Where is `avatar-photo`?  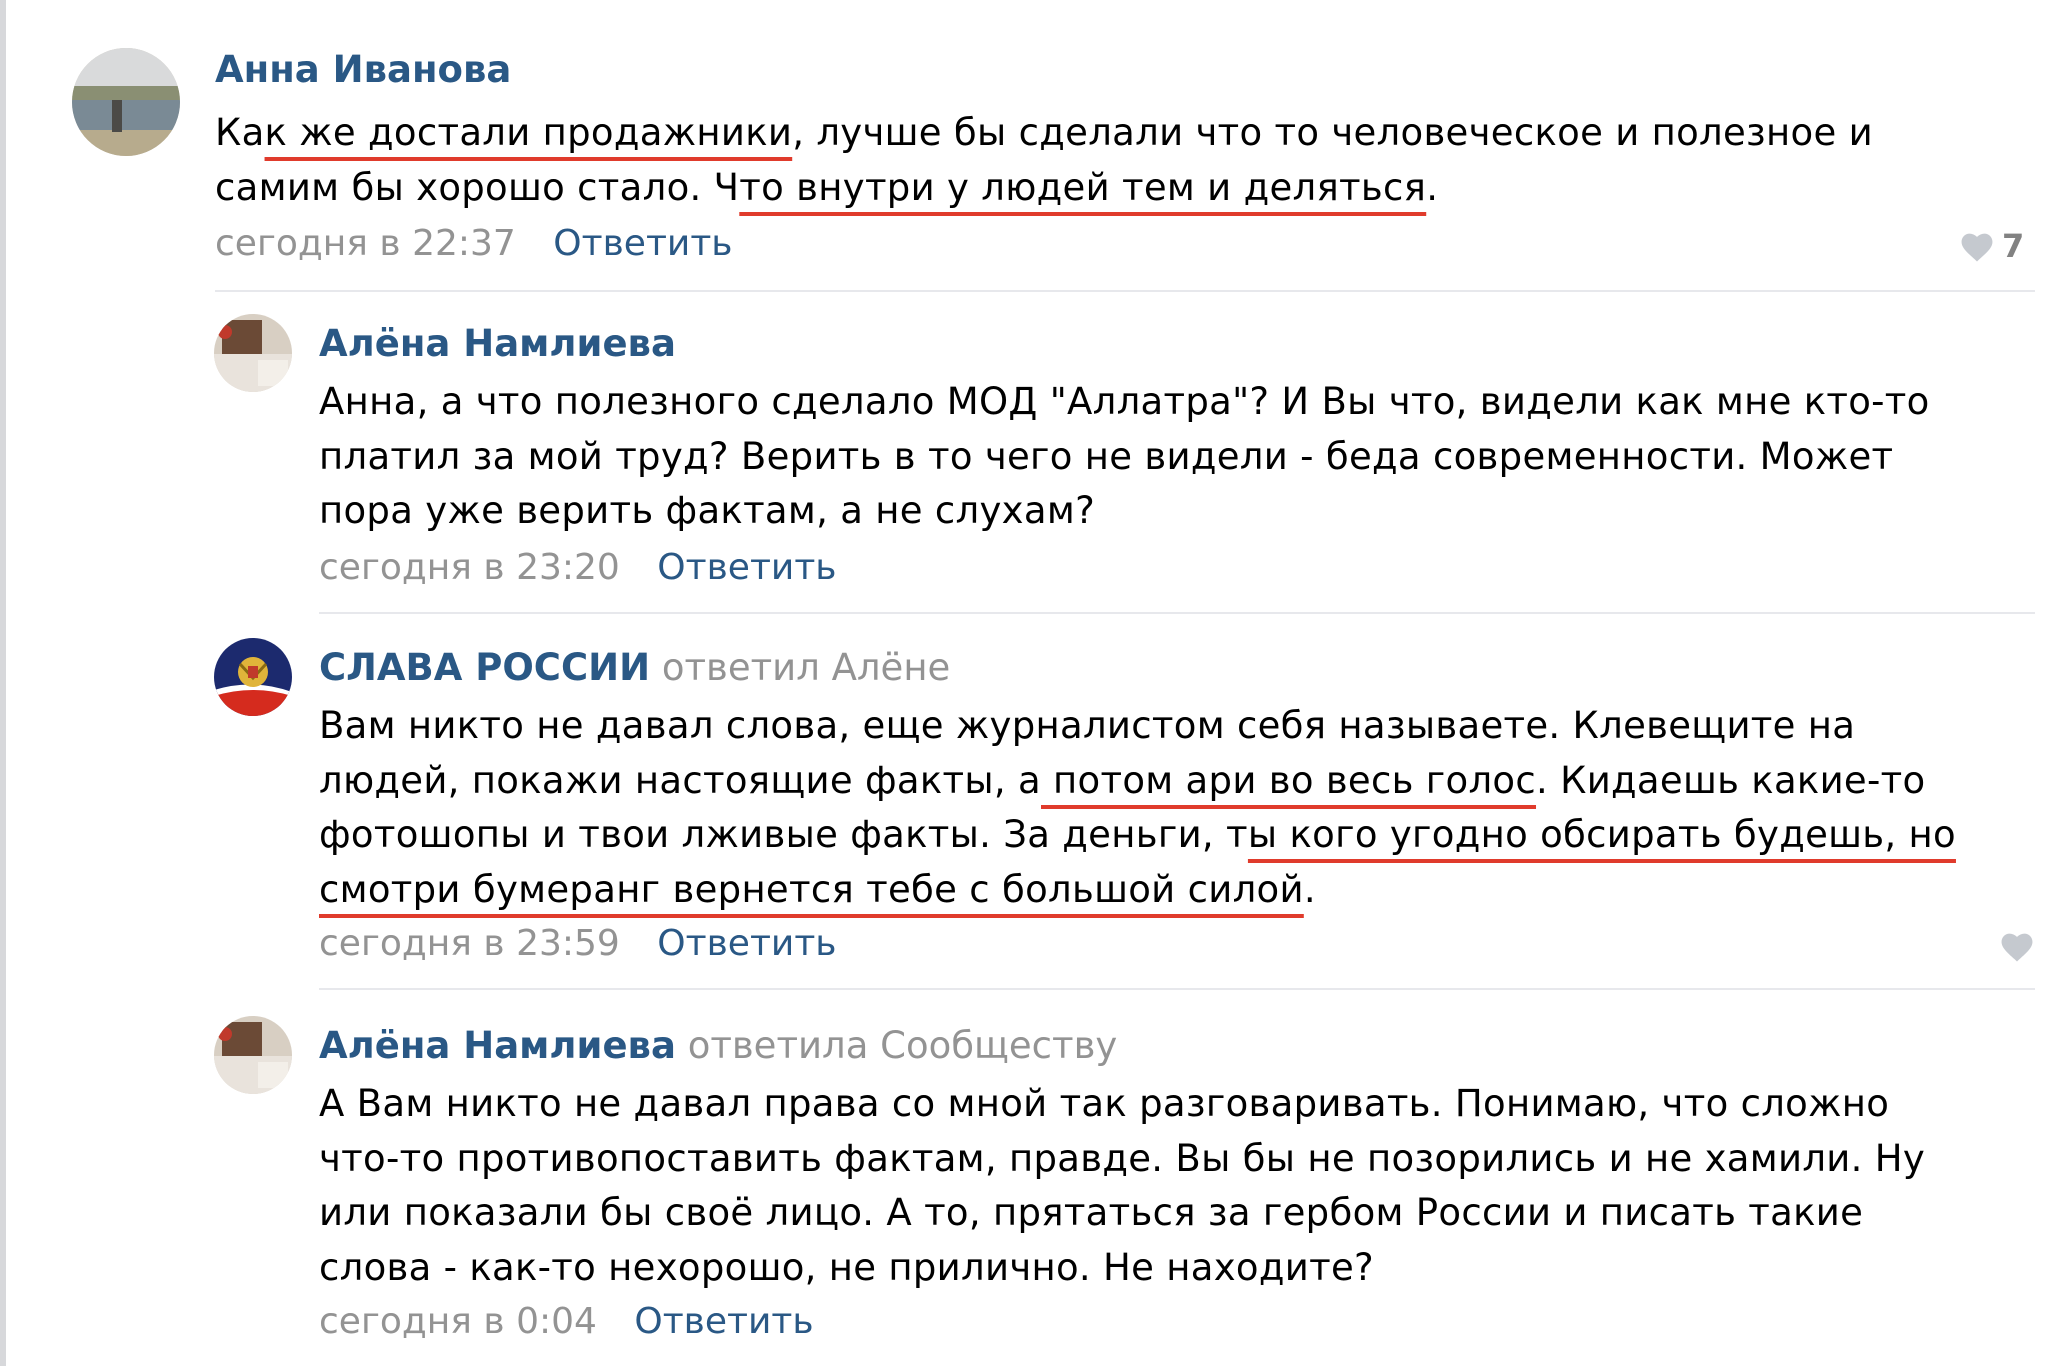 avatar-photo is located at coordinates (253, 1055).